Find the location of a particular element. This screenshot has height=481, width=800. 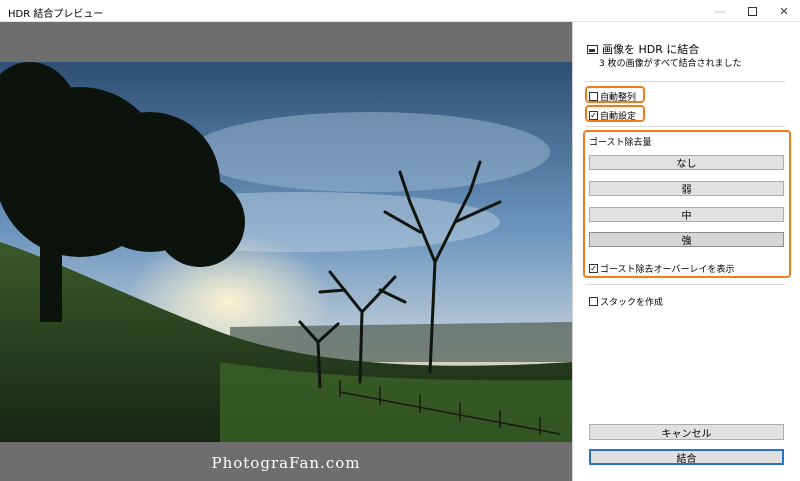

maximize-button is located at coordinates (752, 11).